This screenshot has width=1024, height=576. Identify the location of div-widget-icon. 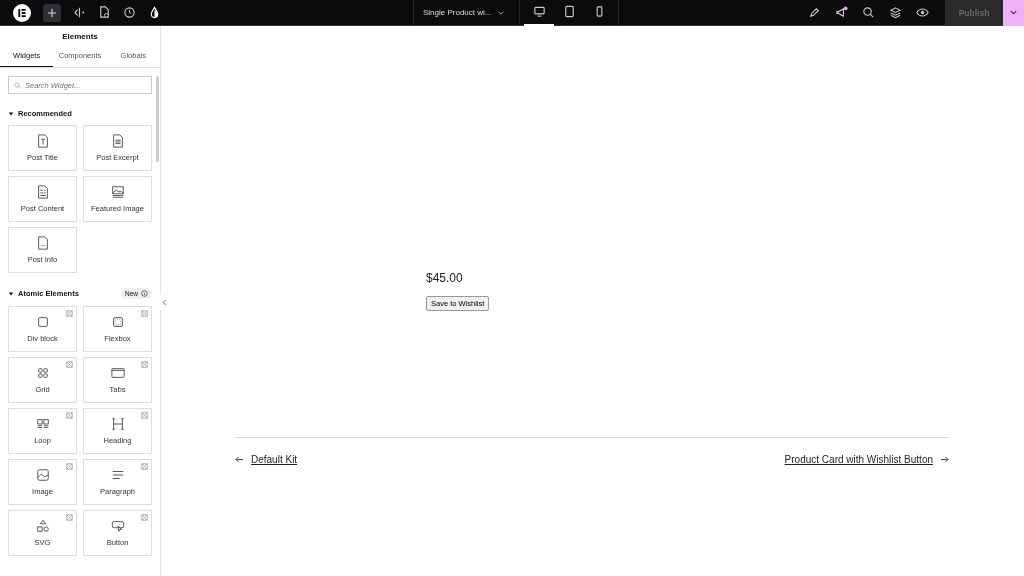
(42, 322).